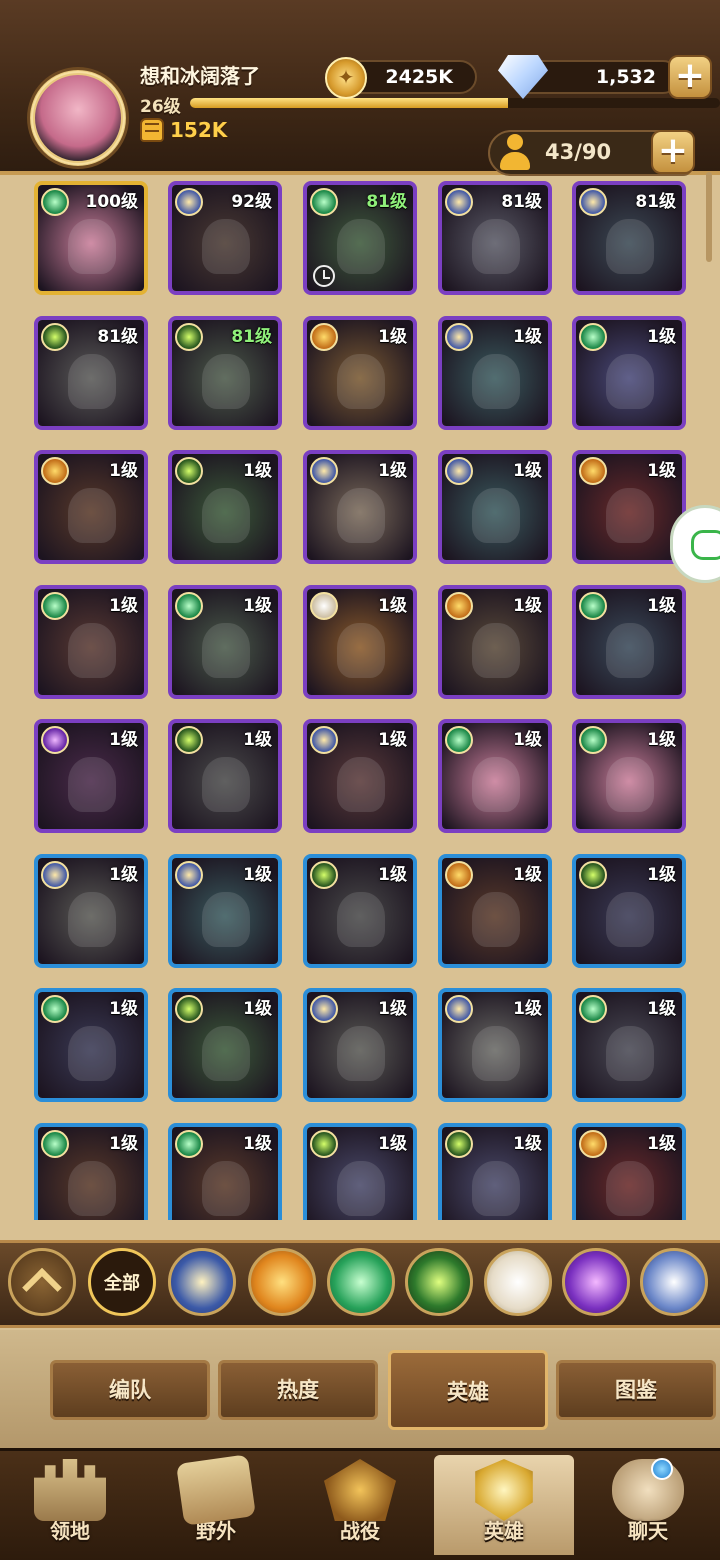  I want to click on filter-all-button: 全部, so click(122, 1282).